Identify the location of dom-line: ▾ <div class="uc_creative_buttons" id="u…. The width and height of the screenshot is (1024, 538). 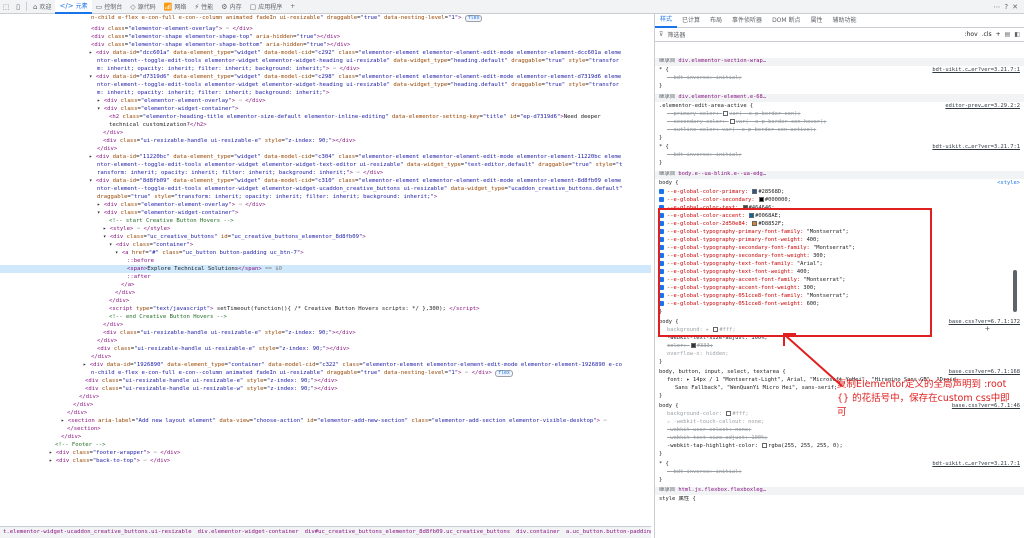
(325, 237).